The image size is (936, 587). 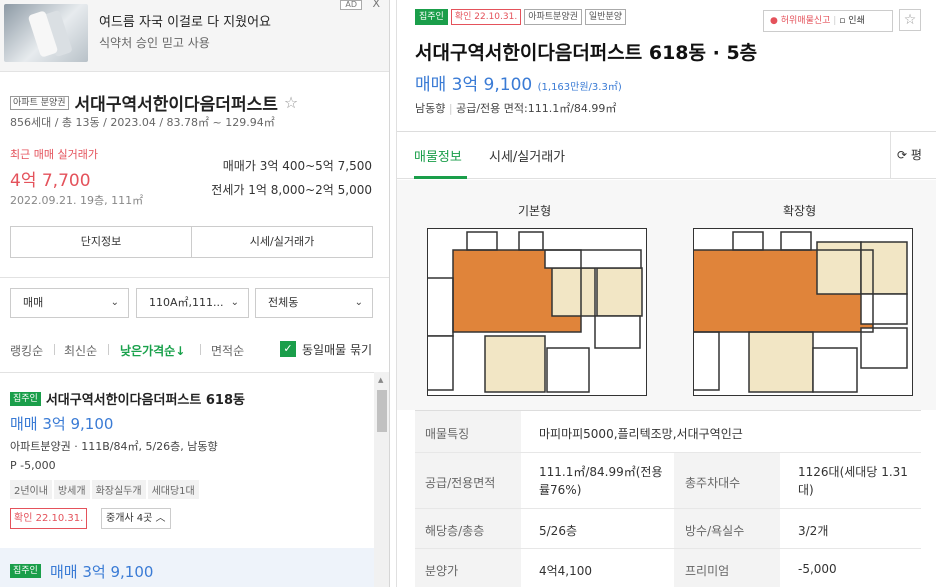 What do you see at coordinates (440, 177) in the screenshot?
I see `active-tab-indicator` at bounding box center [440, 177].